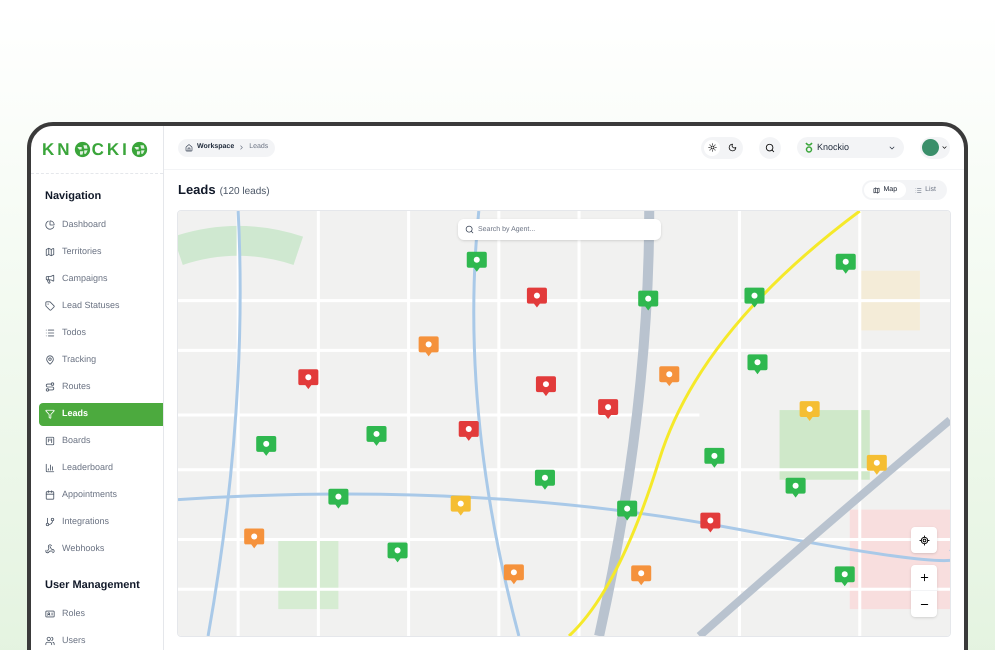  What do you see at coordinates (850, 147) in the screenshot?
I see `workspace-select: Knockio` at bounding box center [850, 147].